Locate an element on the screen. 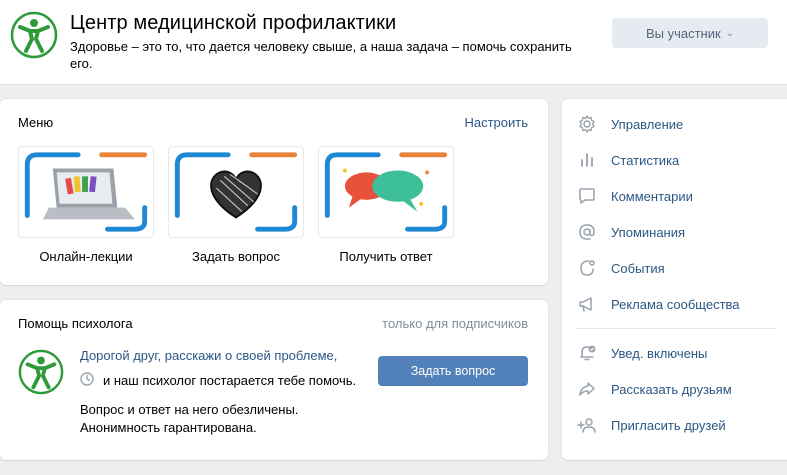  sidebar-item-notifications: Увед. включены is located at coordinates (676, 353).